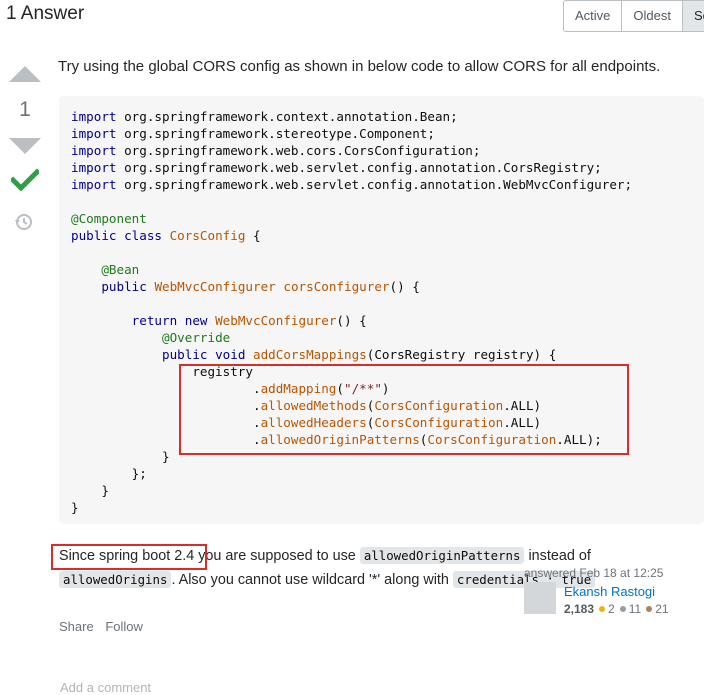 This screenshot has width=704, height=695. Describe the element at coordinates (609, 591) in the screenshot. I see `user-name-link: Ekansh Rastogi` at that location.